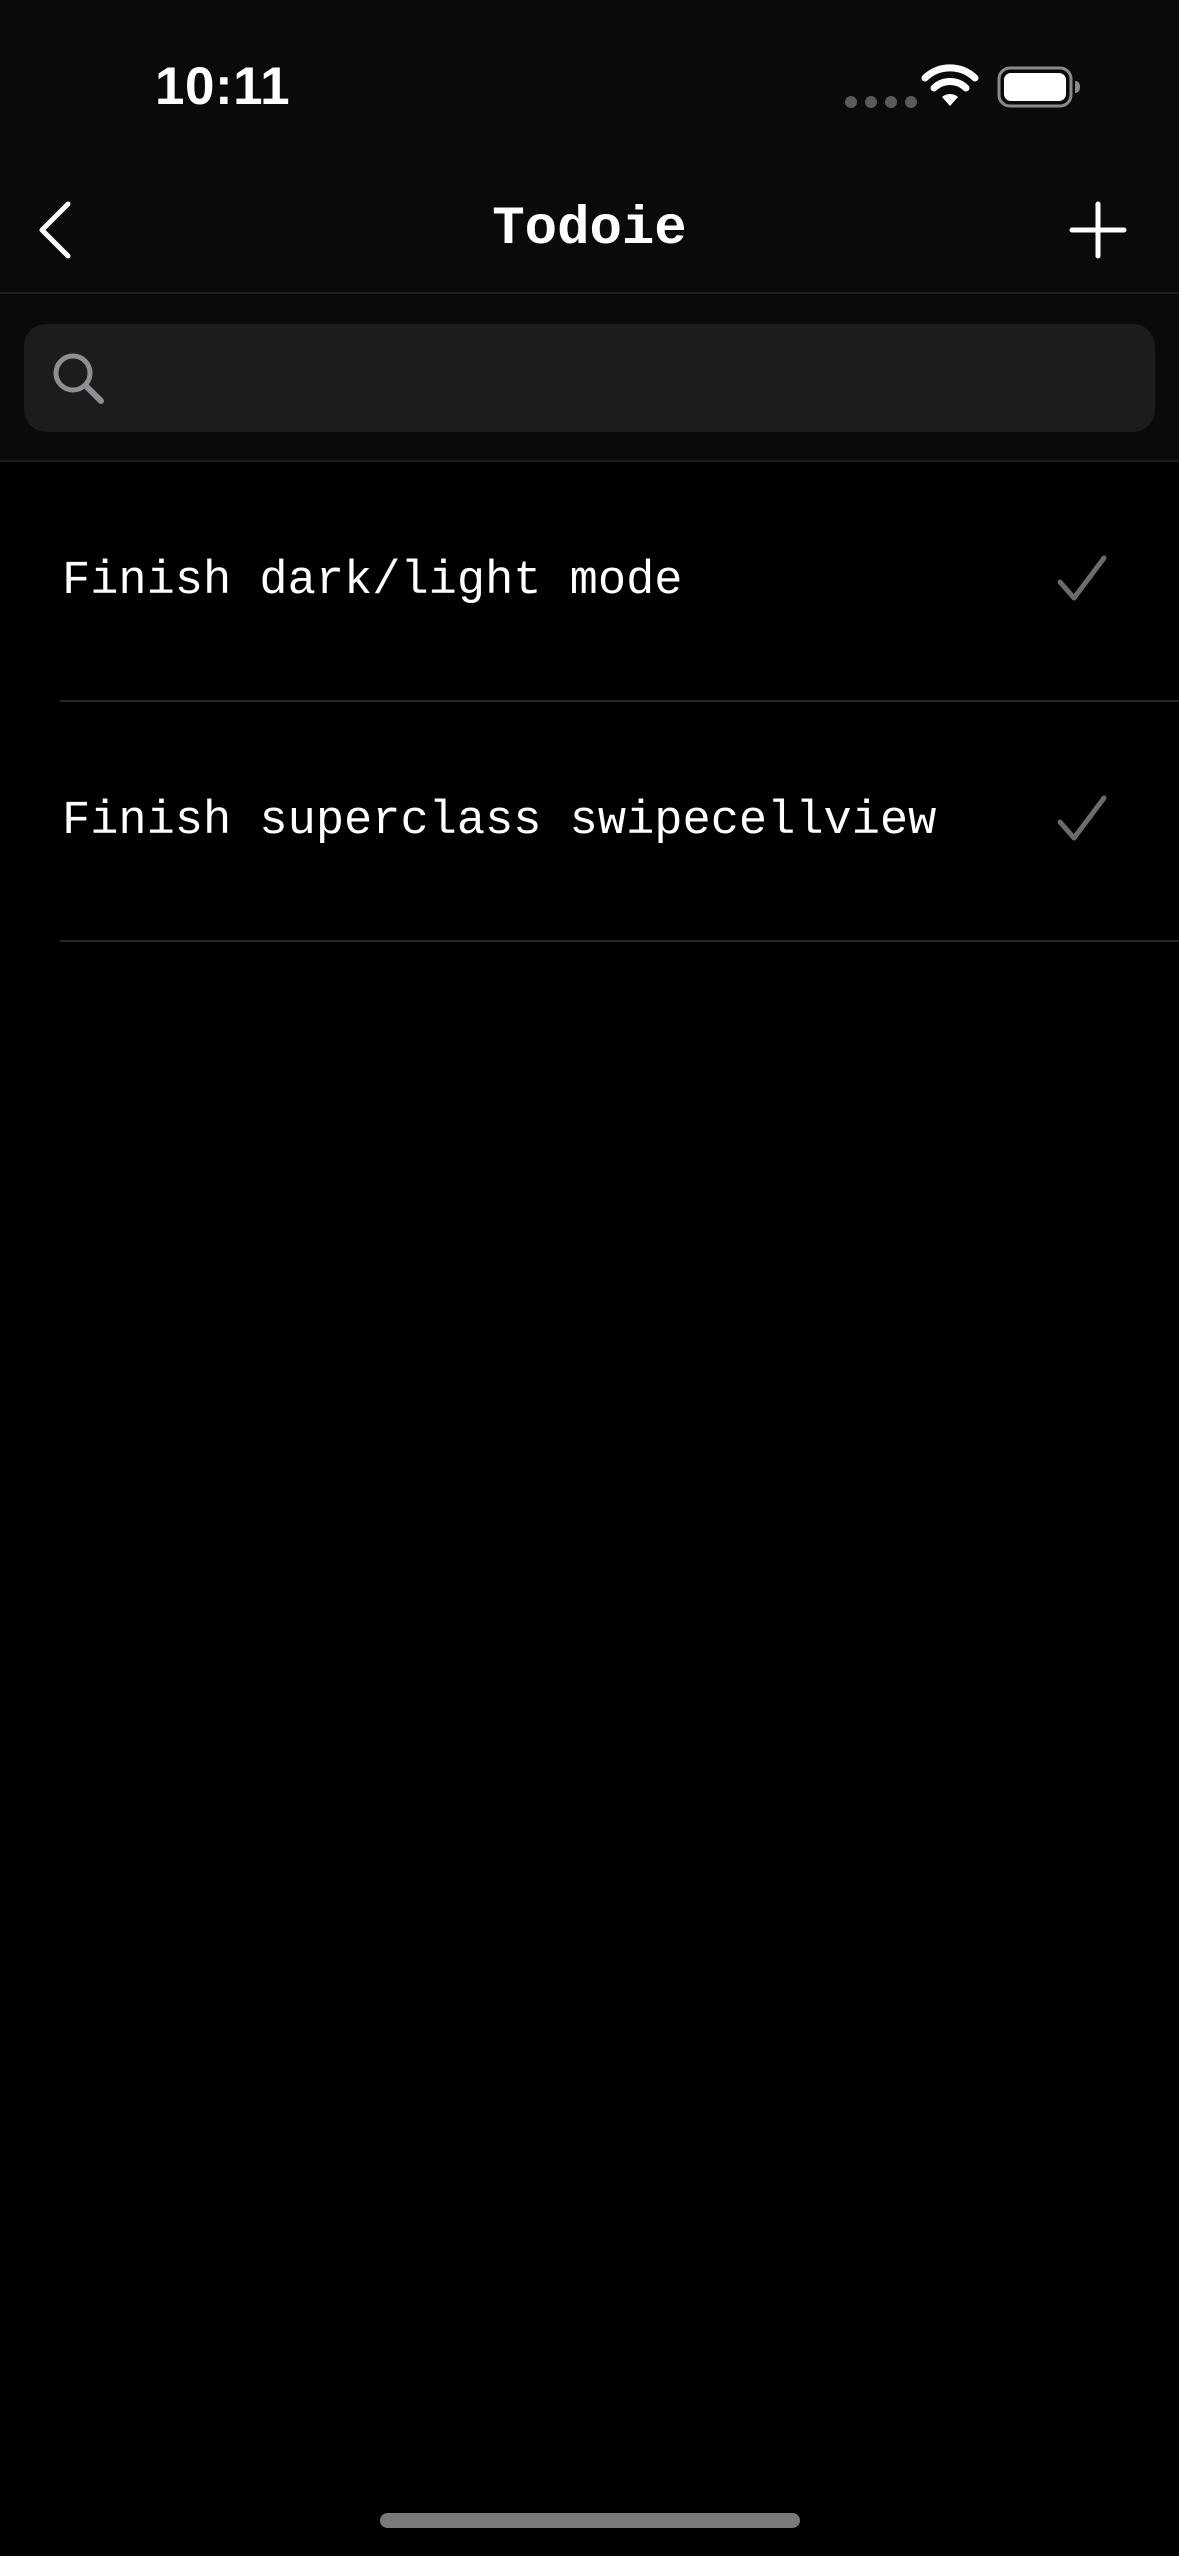 This screenshot has width=1179, height=2556. I want to click on cellular-signal-icon, so click(881, 102).